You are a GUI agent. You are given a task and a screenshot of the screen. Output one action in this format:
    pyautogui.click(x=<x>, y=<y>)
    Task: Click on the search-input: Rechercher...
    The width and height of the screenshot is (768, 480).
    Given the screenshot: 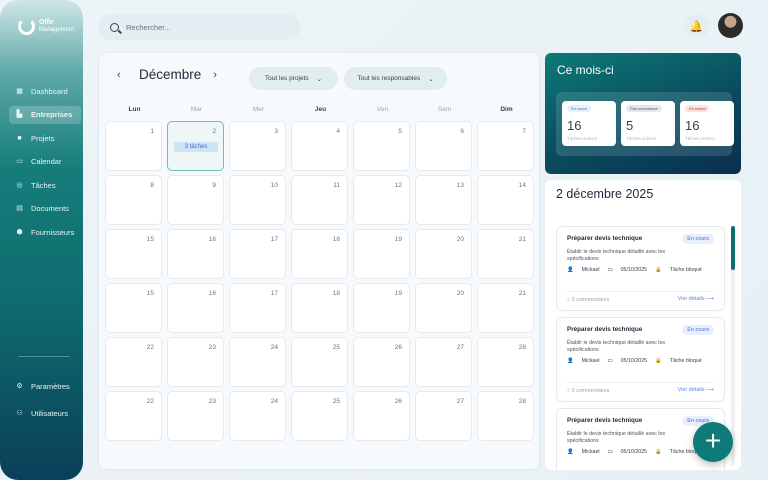 What is the action you would take?
    pyautogui.click(x=148, y=27)
    